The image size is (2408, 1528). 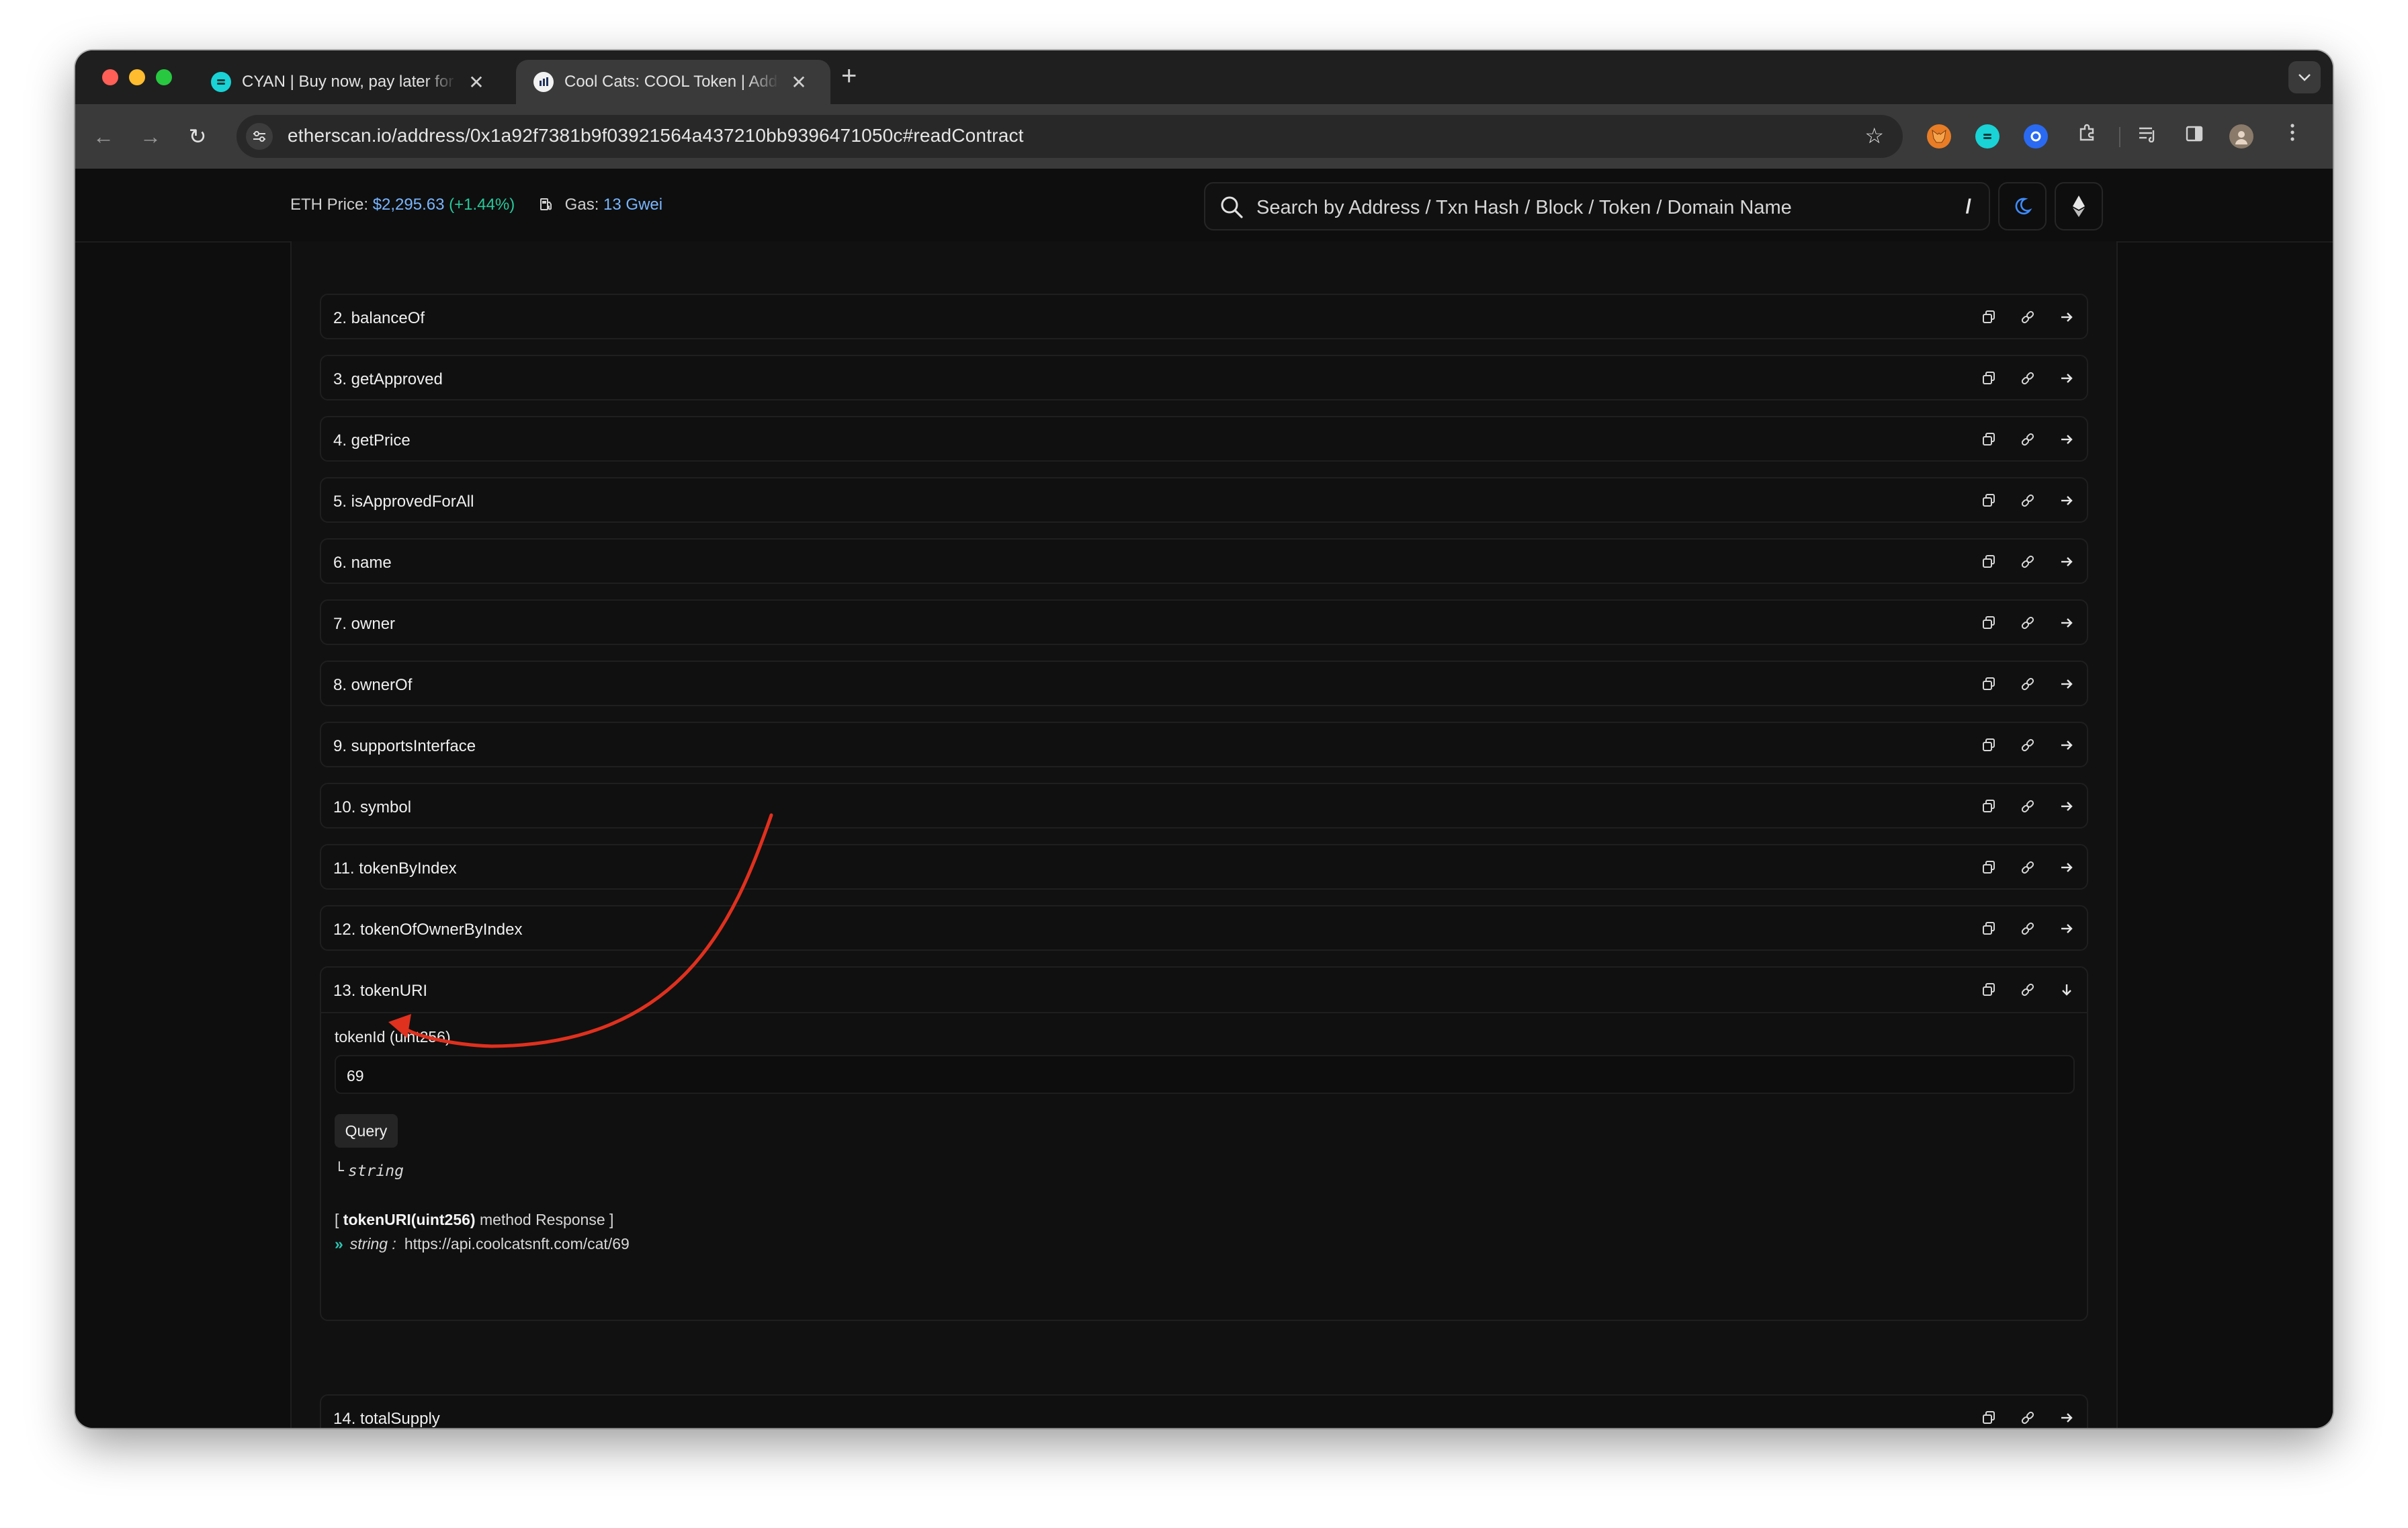 What do you see at coordinates (409, 205) in the screenshot?
I see `eth-price-value: $2,295.63` at bounding box center [409, 205].